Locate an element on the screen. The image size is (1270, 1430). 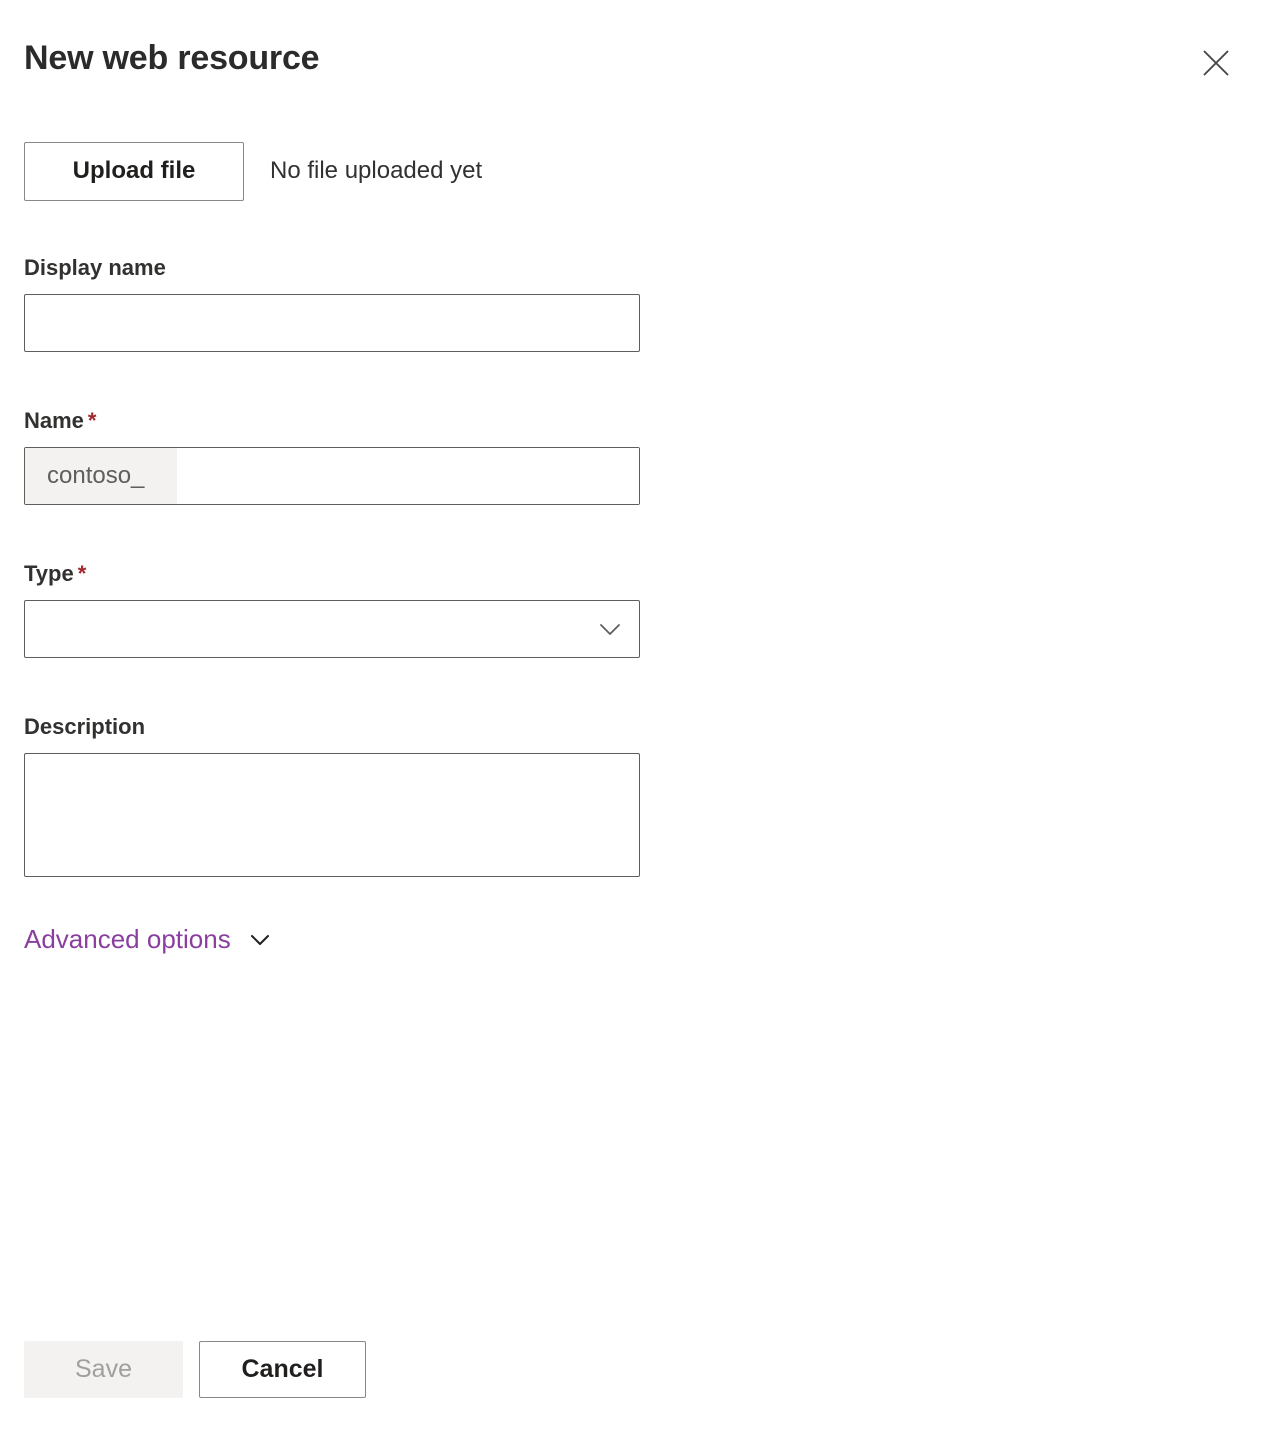
description-label: Description is located at coordinates (85, 726).